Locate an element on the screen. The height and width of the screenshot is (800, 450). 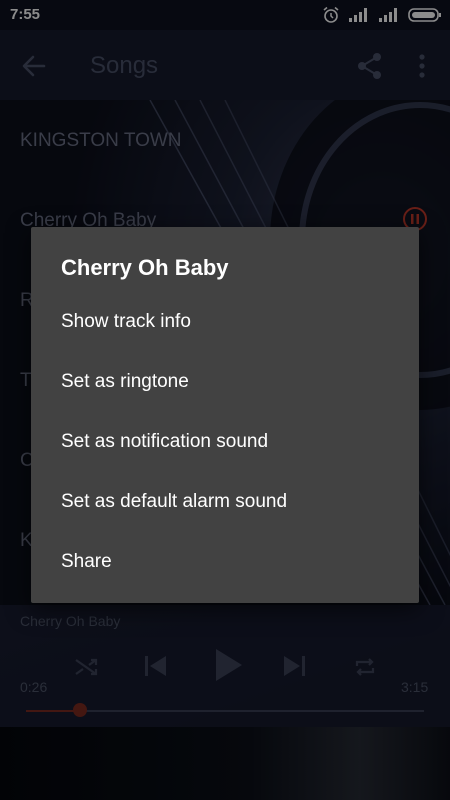
dialog-title: Cherry Oh Baby is located at coordinates (145, 267).